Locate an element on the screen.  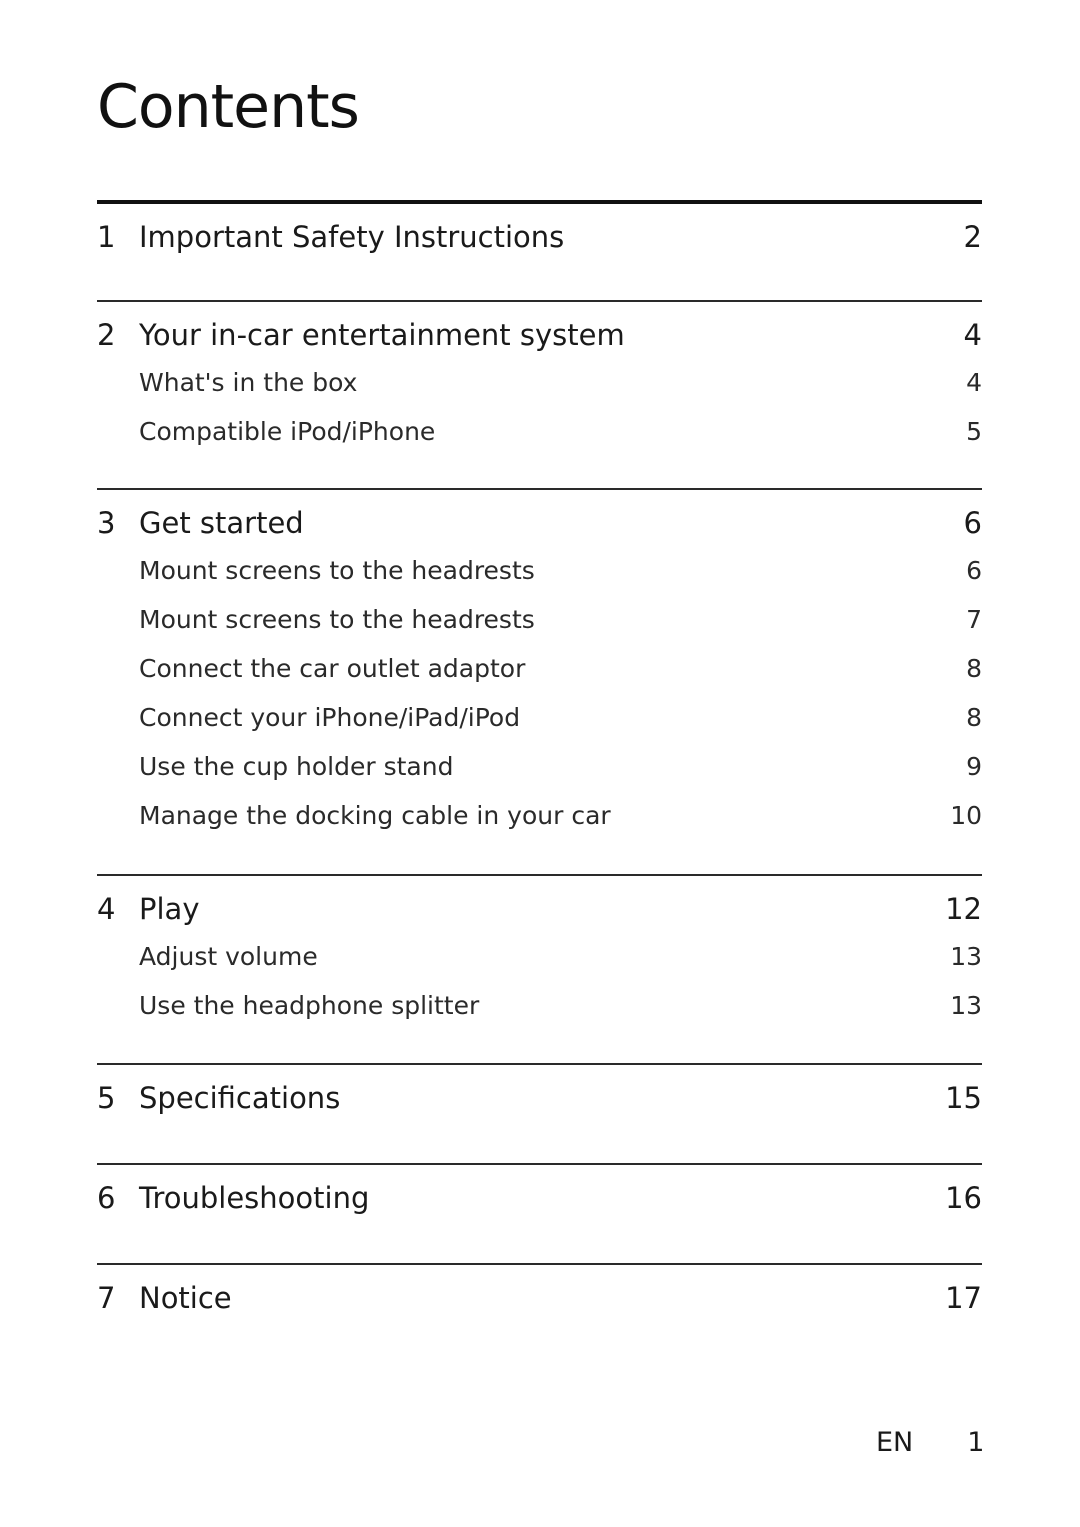
chapter-number: 3 is located at coordinates (106, 523).